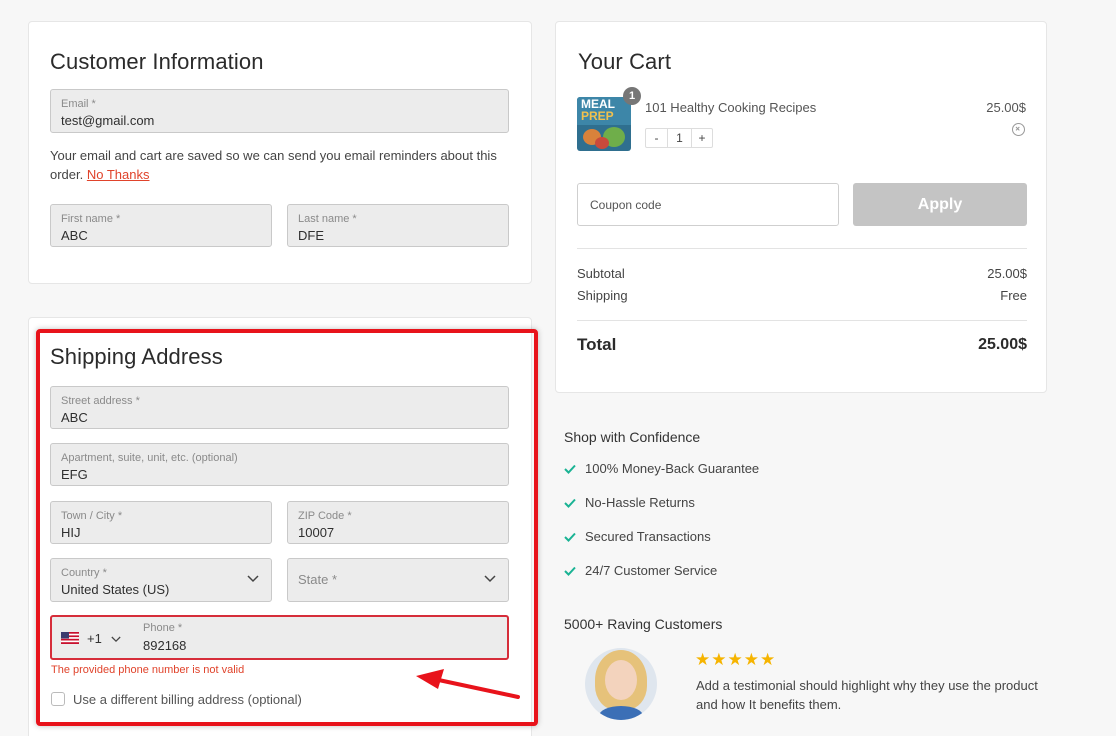 The width and height of the screenshot is (1116, 736). Describe the element at coordinates (643, 624) in the screenshot. I see `reviews-title: 5000+ Raving Customers` at that location.